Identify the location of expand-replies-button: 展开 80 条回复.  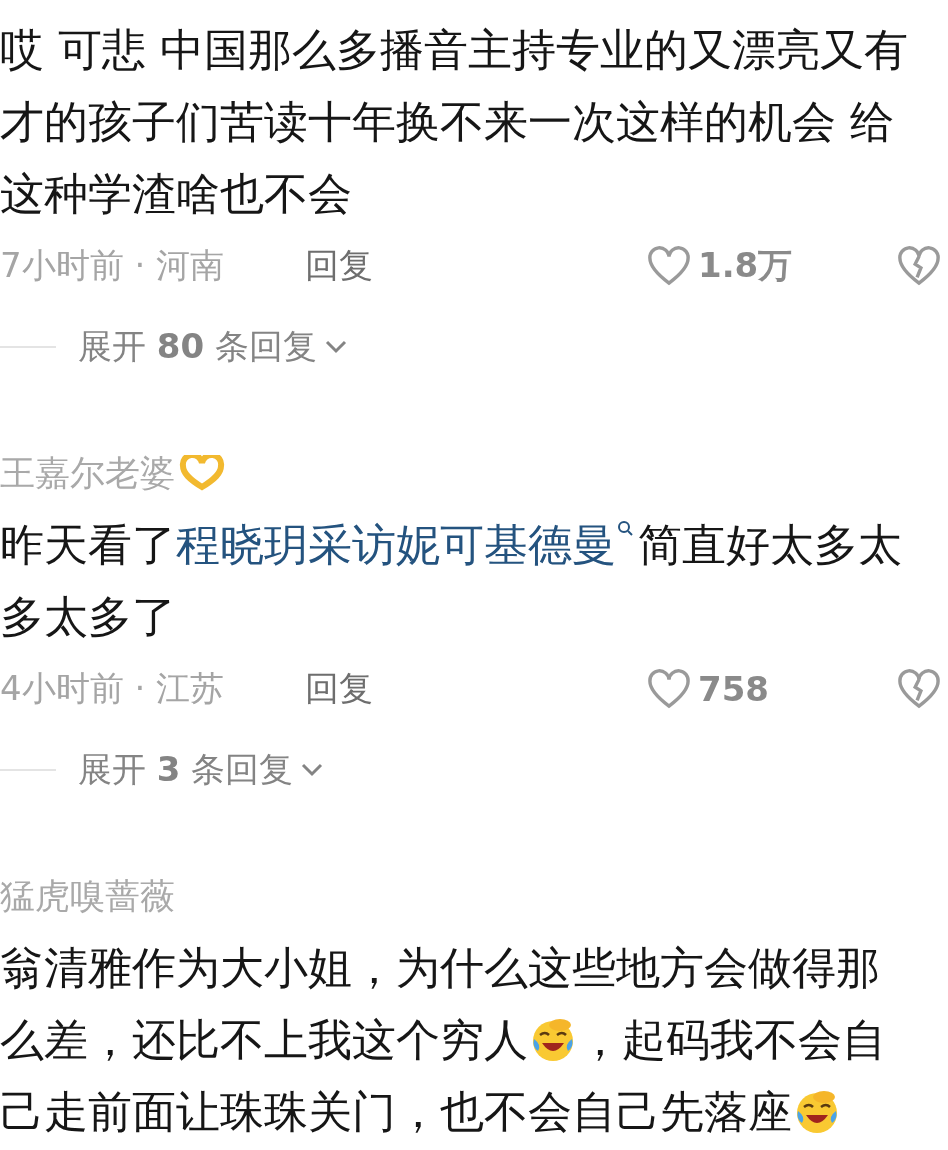
(212, 347).